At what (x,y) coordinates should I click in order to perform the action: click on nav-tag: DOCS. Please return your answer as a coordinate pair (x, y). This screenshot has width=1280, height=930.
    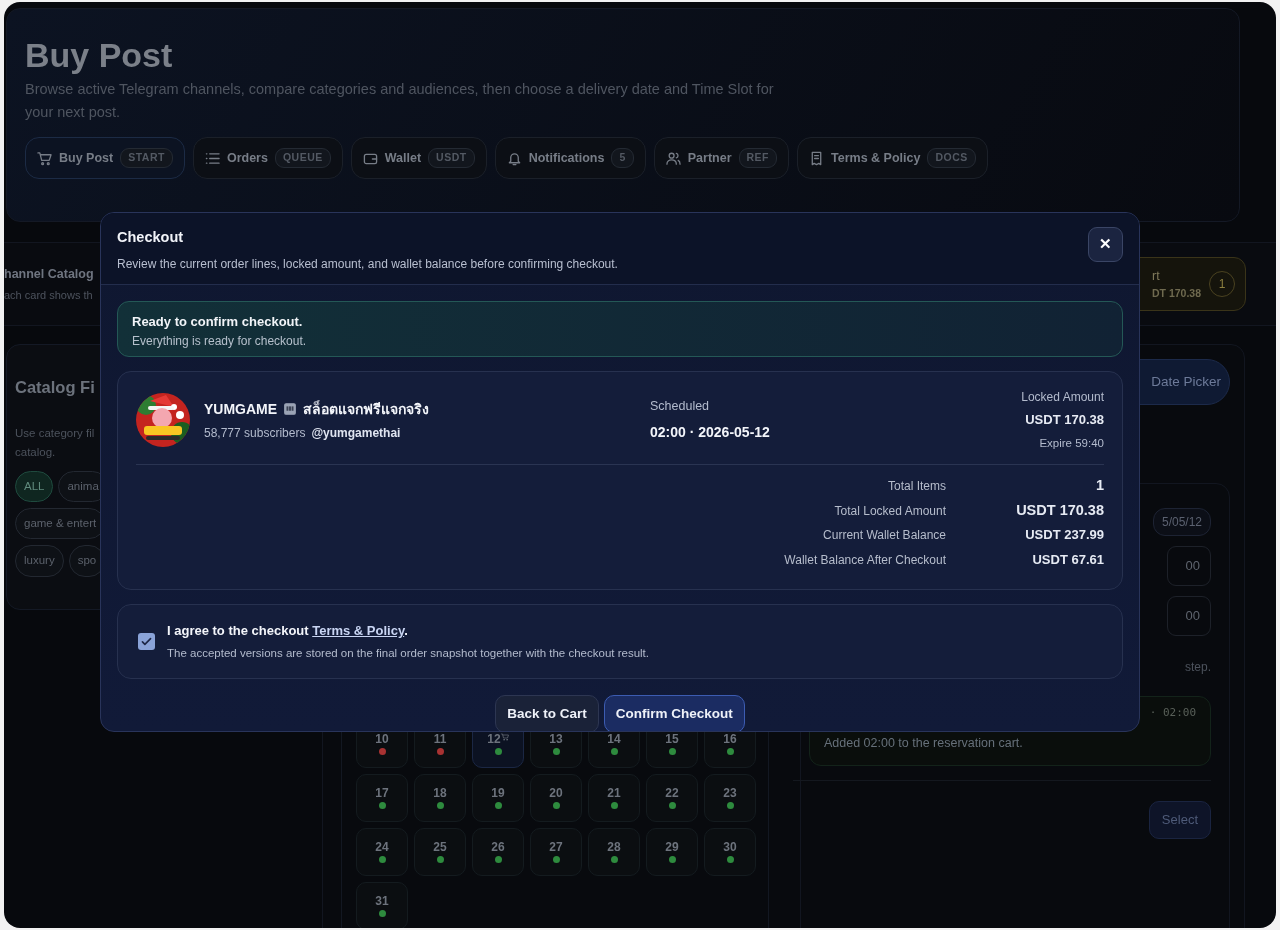
    Looking at the image, I should click on (951, 158).